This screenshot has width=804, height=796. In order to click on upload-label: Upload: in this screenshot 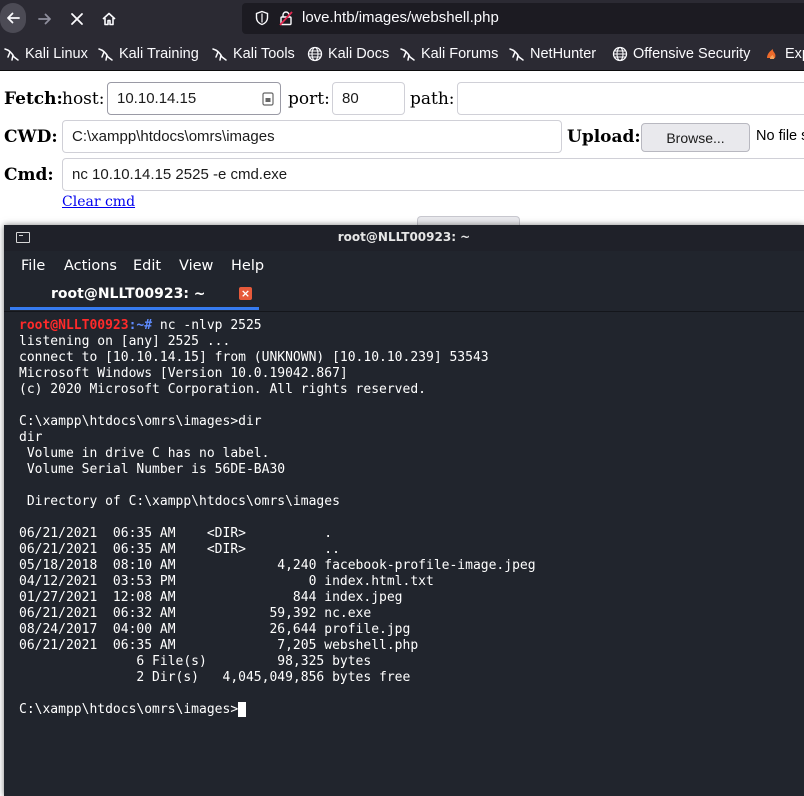, I will do `click(604, 137)`.